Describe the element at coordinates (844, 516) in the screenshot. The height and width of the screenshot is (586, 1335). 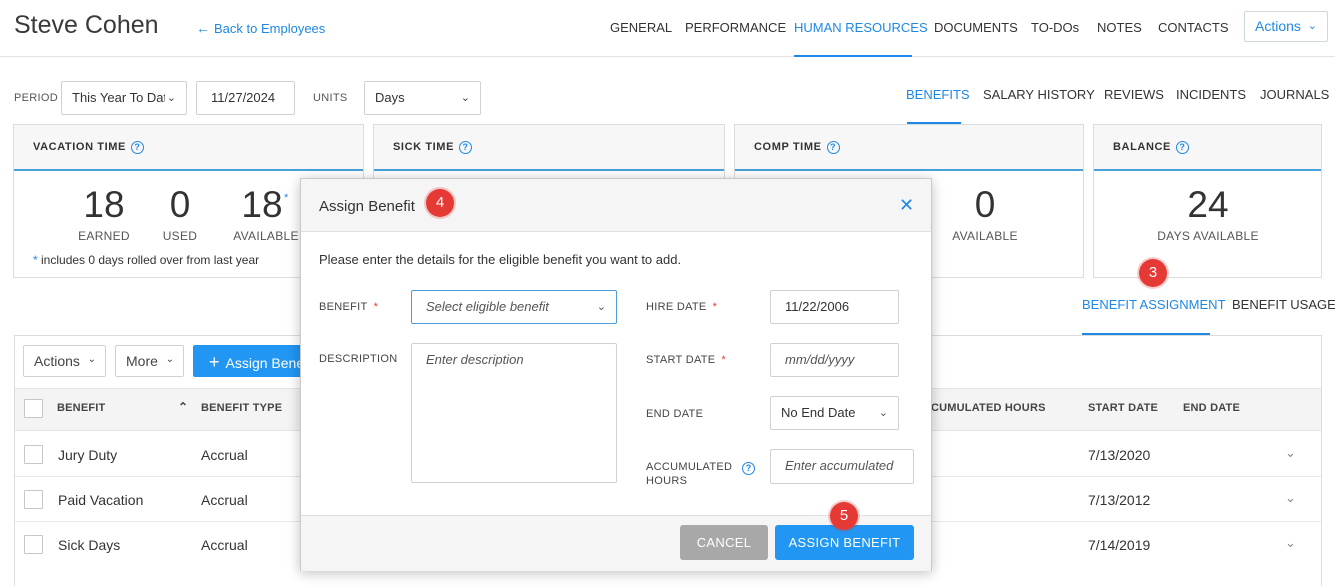
I see `step-badge-5: 5` at that location.